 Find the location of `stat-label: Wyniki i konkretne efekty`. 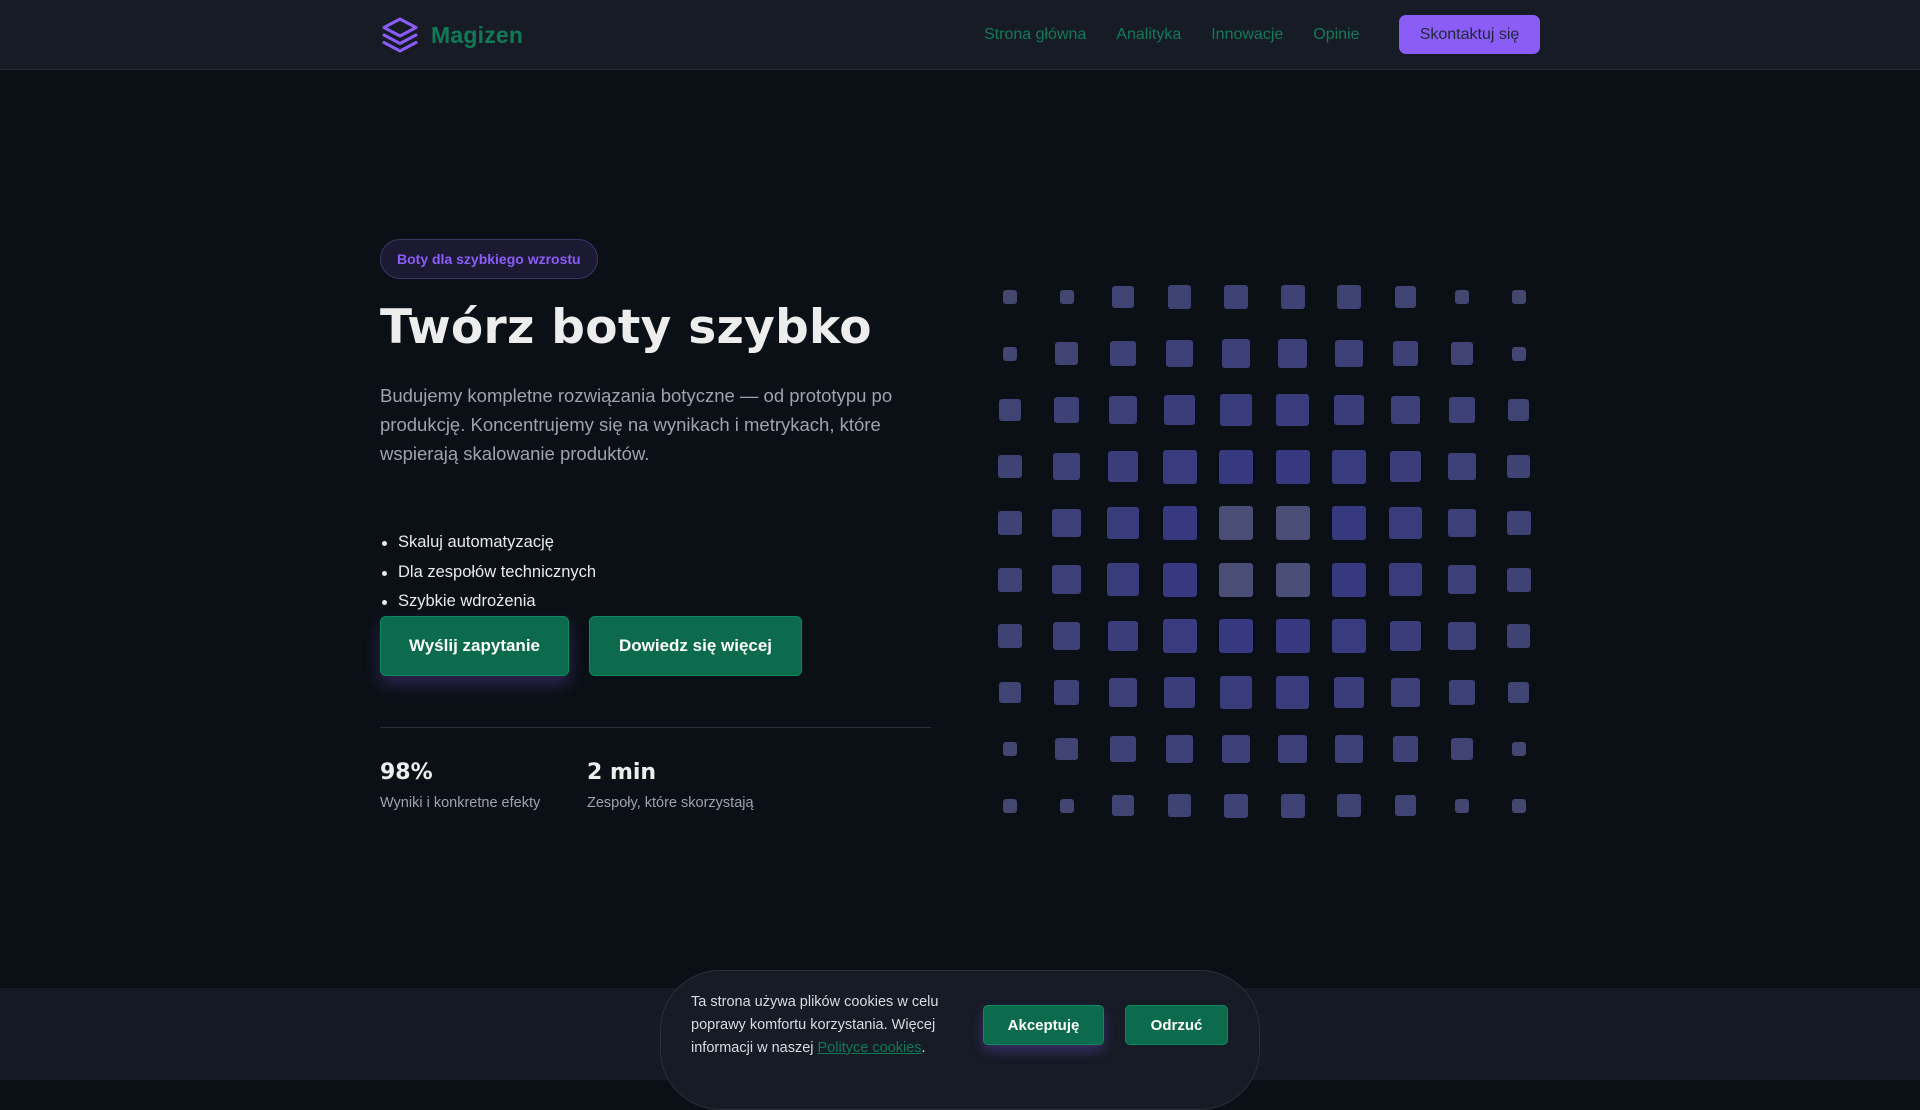

stat-label: Wyniki i konkretne efekty is located at coordinates (460, 803).